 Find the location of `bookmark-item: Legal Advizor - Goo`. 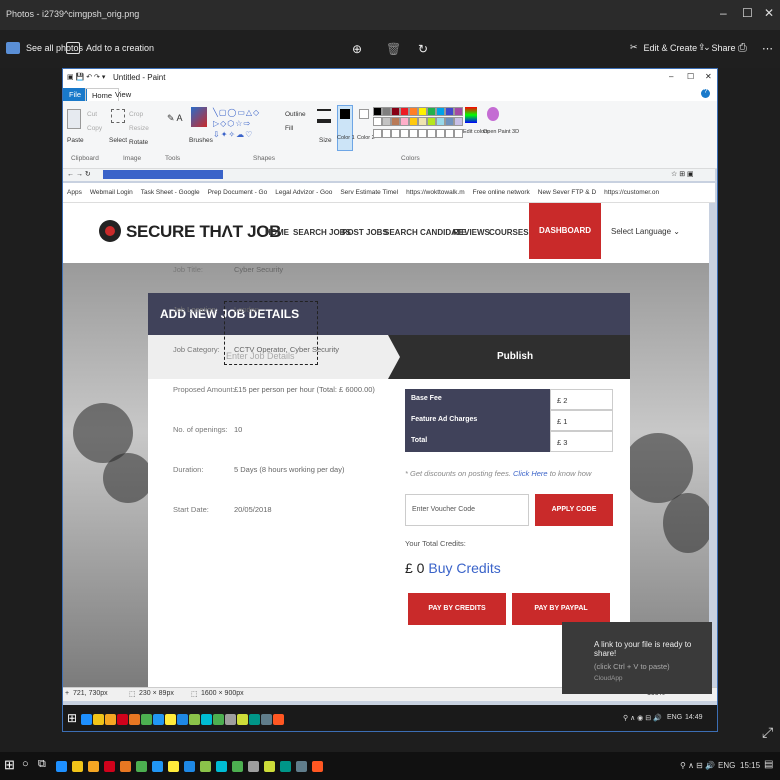

bookmark-item: Legal Advizor - Goo is located at coordinates (303, 192).